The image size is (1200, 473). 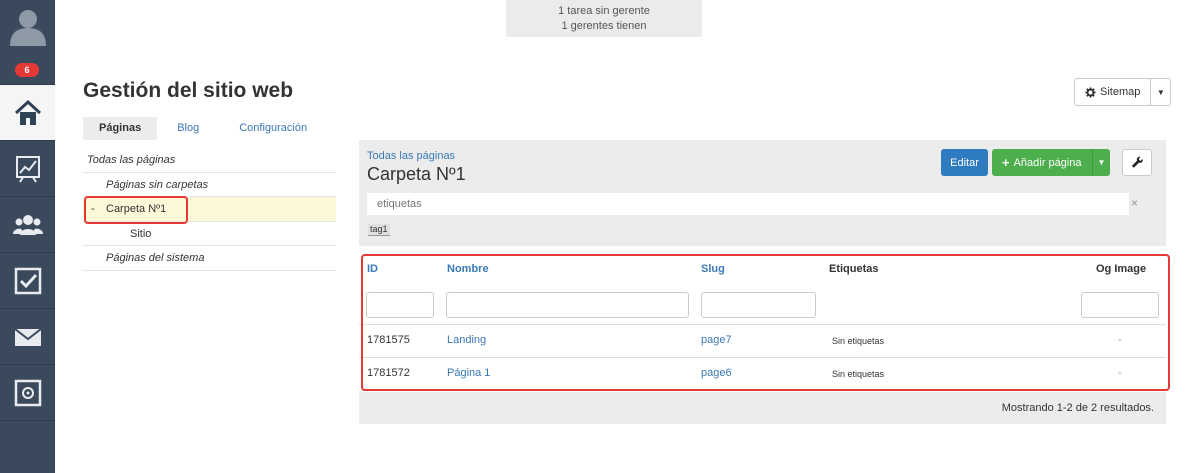 I want to click on add-page-dropdown-toggle: ▼, so click(x=1101, y=162).